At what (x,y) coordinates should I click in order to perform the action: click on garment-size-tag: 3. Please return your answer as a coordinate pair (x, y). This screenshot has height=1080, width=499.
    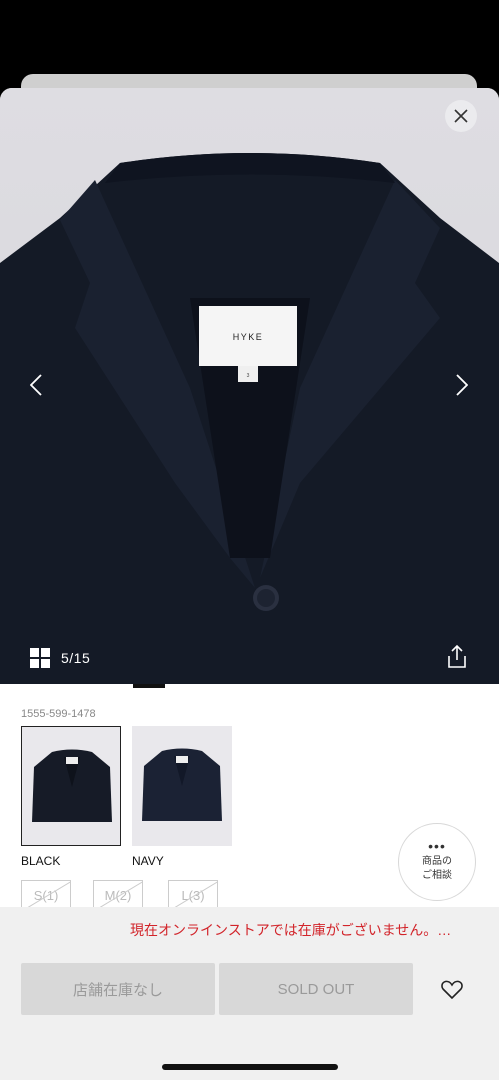
    Looking at the image, I should click on (248, 376).